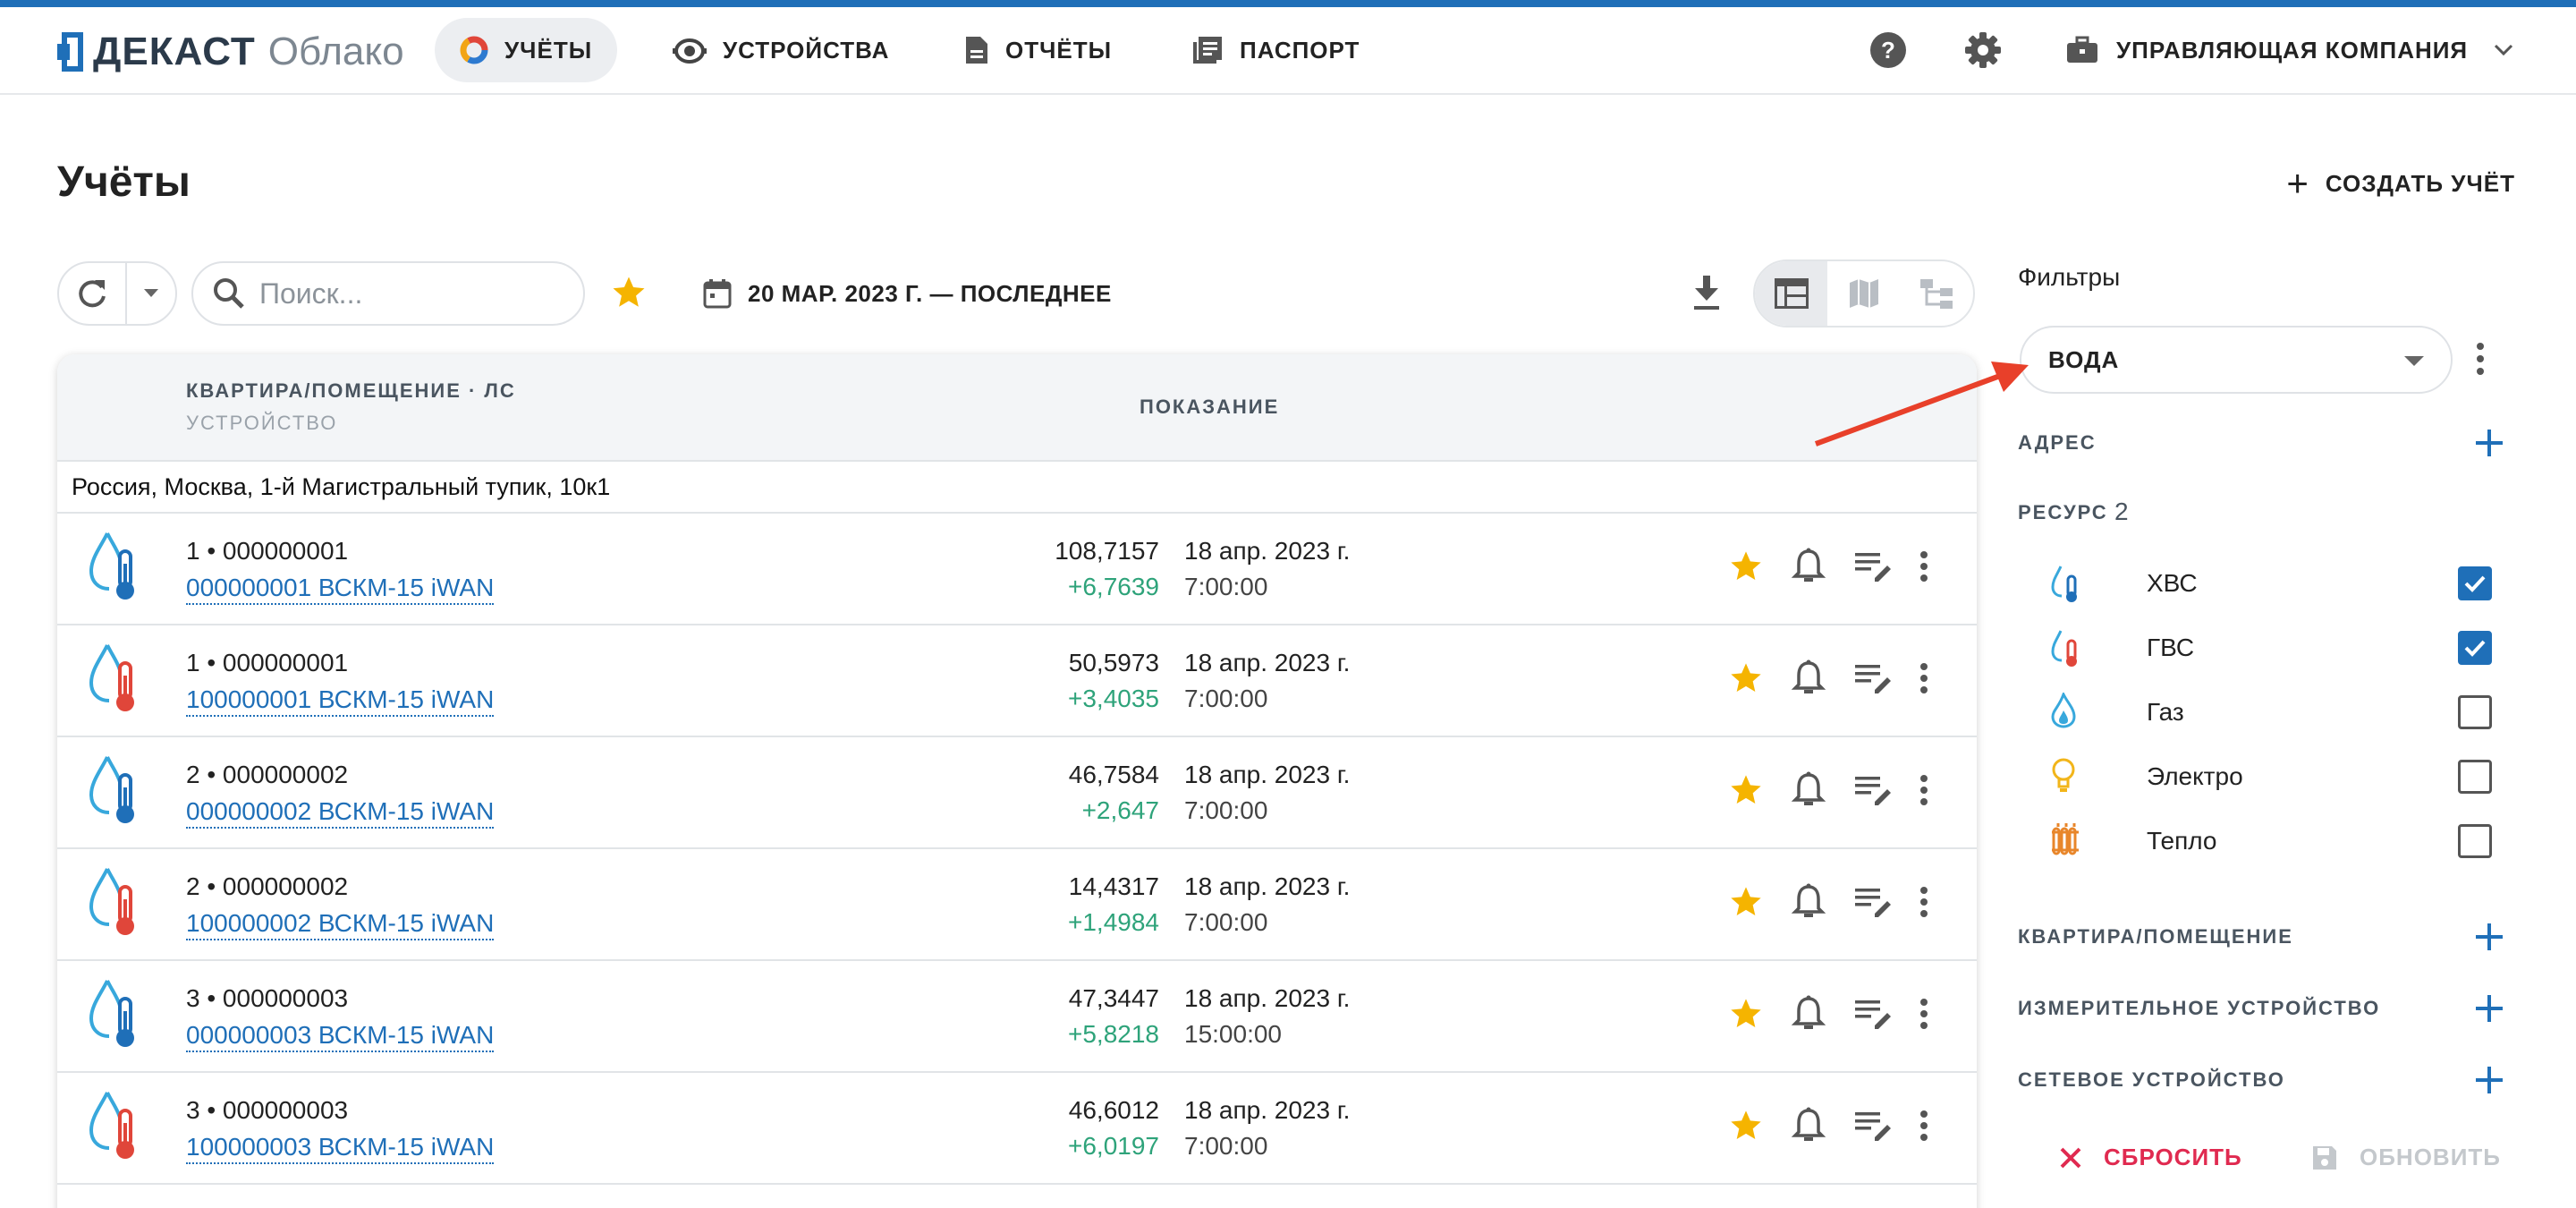 The width and height of the screenshot is (2576, 1208). What do you see at coordinates (2066, 842) in the screenshot?
I see `radiator-icon` at bounding box center [2066, 842].